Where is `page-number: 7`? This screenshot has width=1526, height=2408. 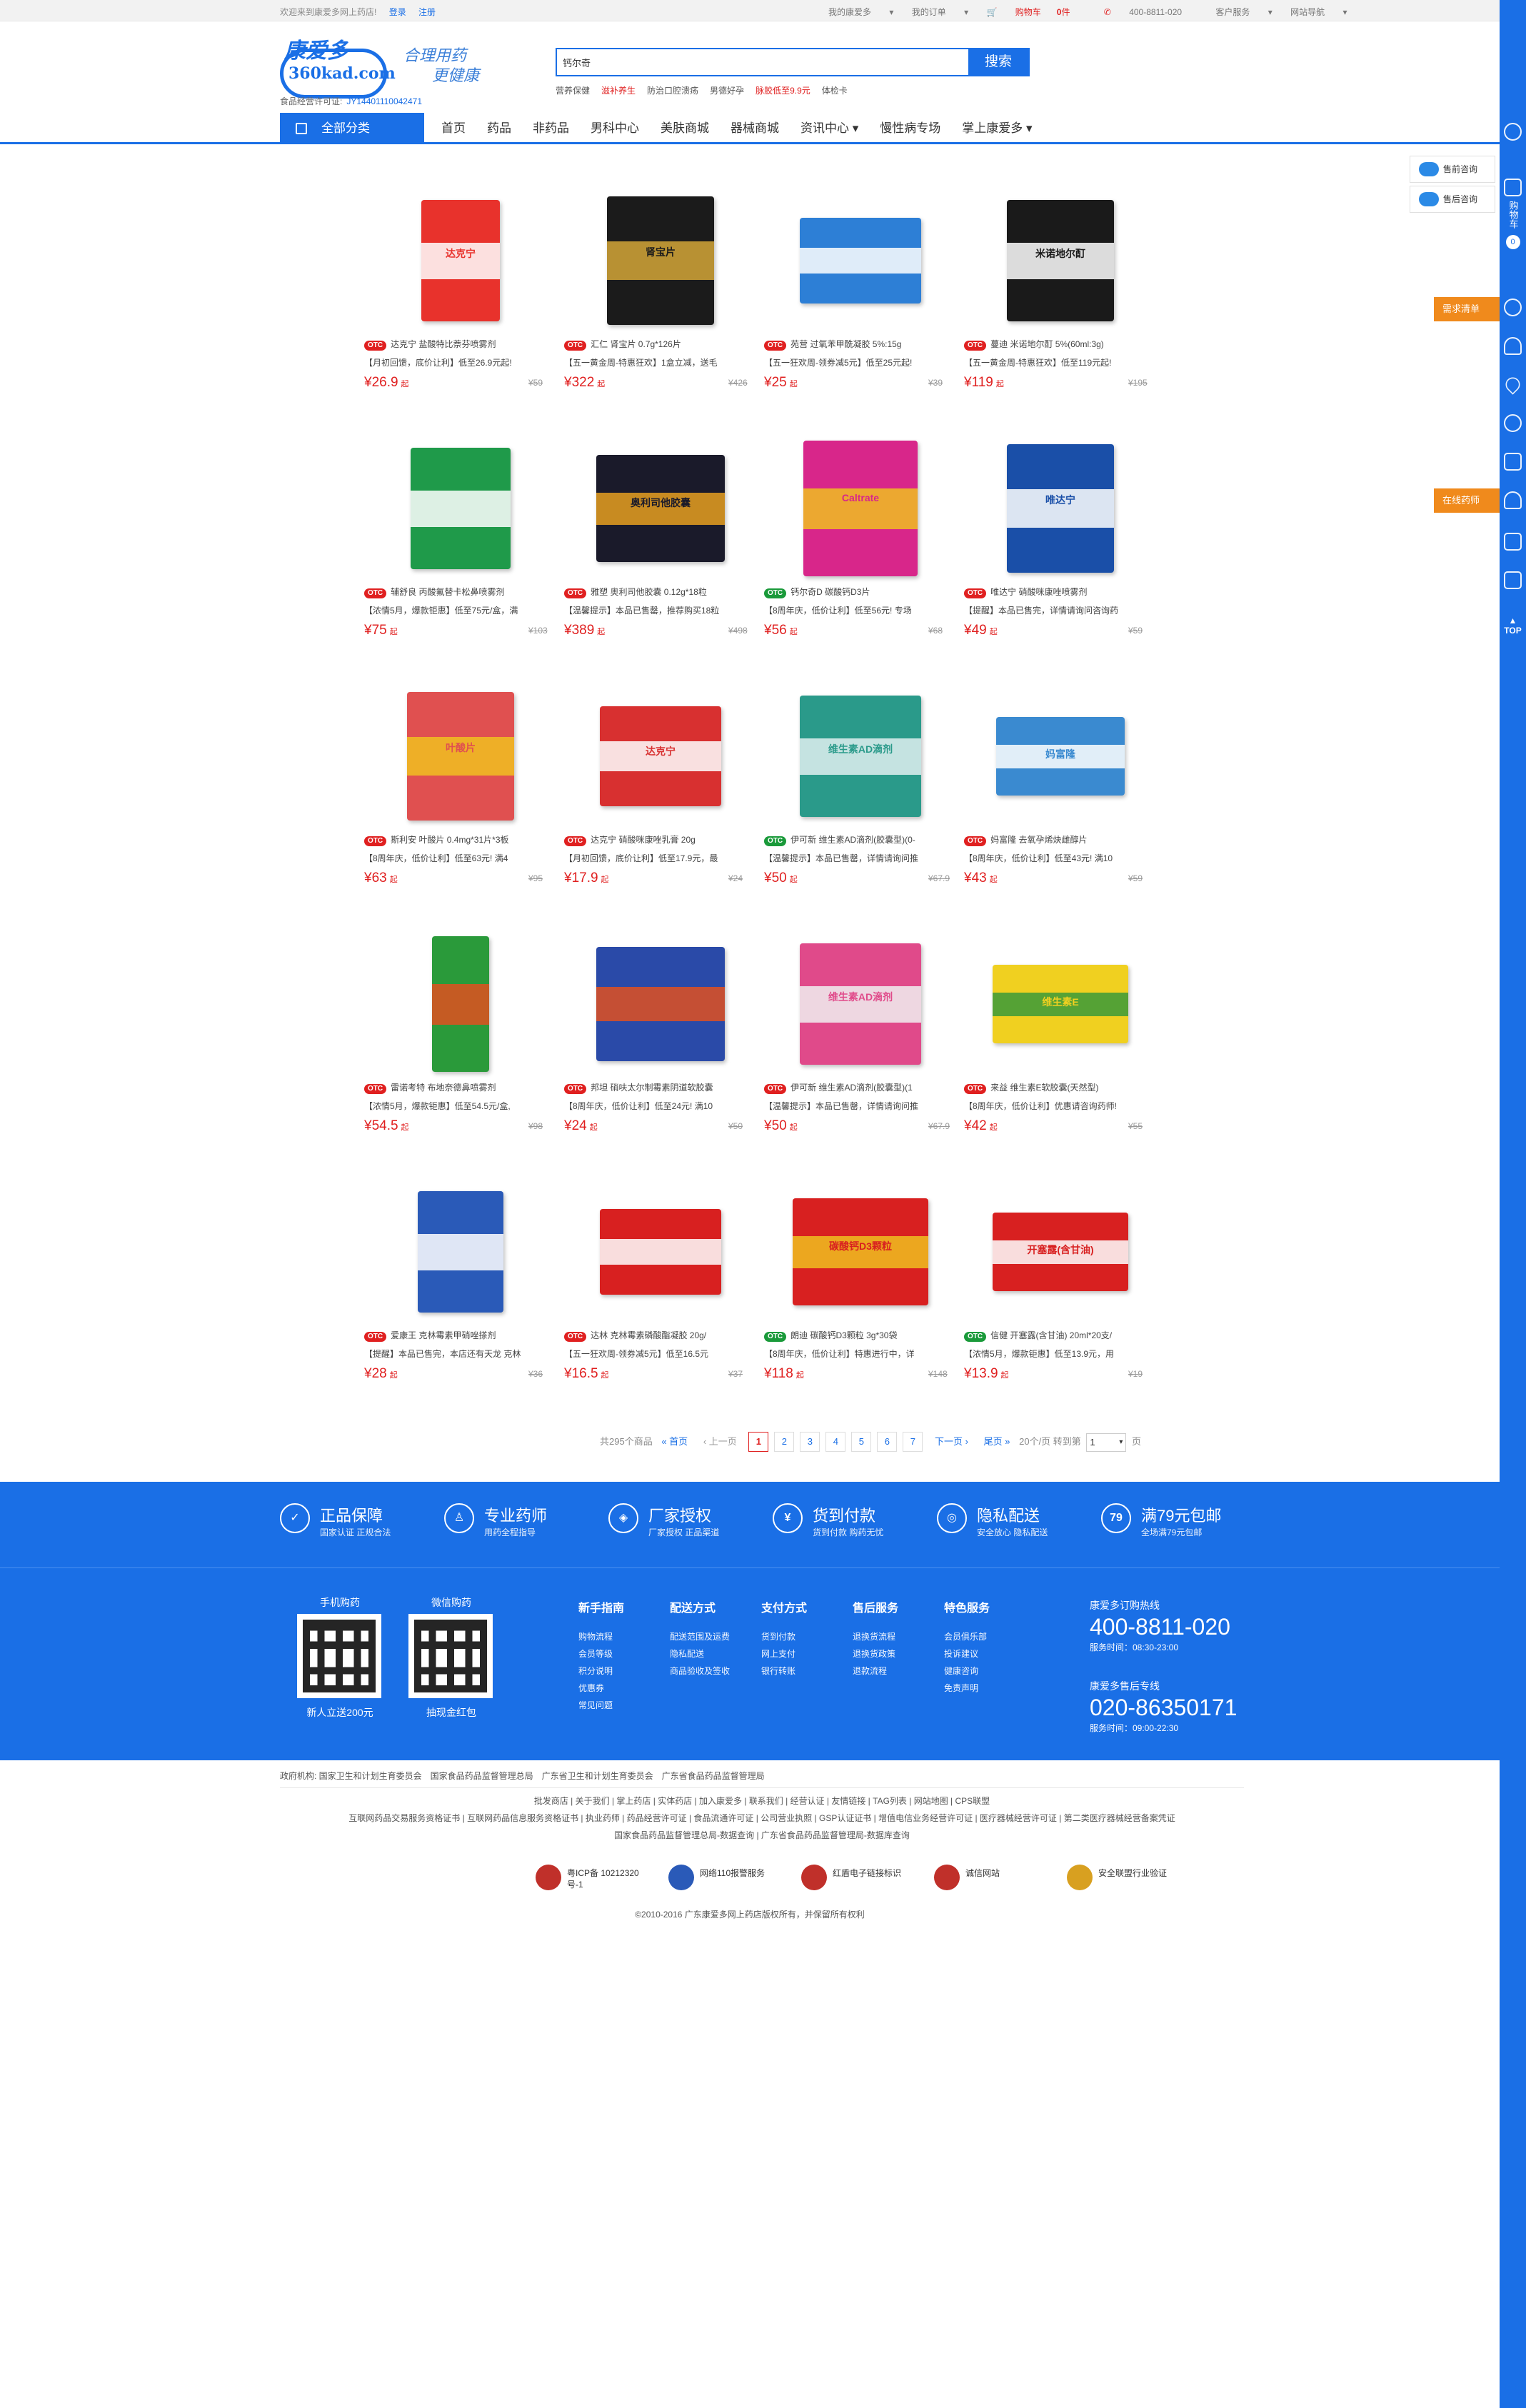
page-number: 7 is located at coordinates (913, 1442).